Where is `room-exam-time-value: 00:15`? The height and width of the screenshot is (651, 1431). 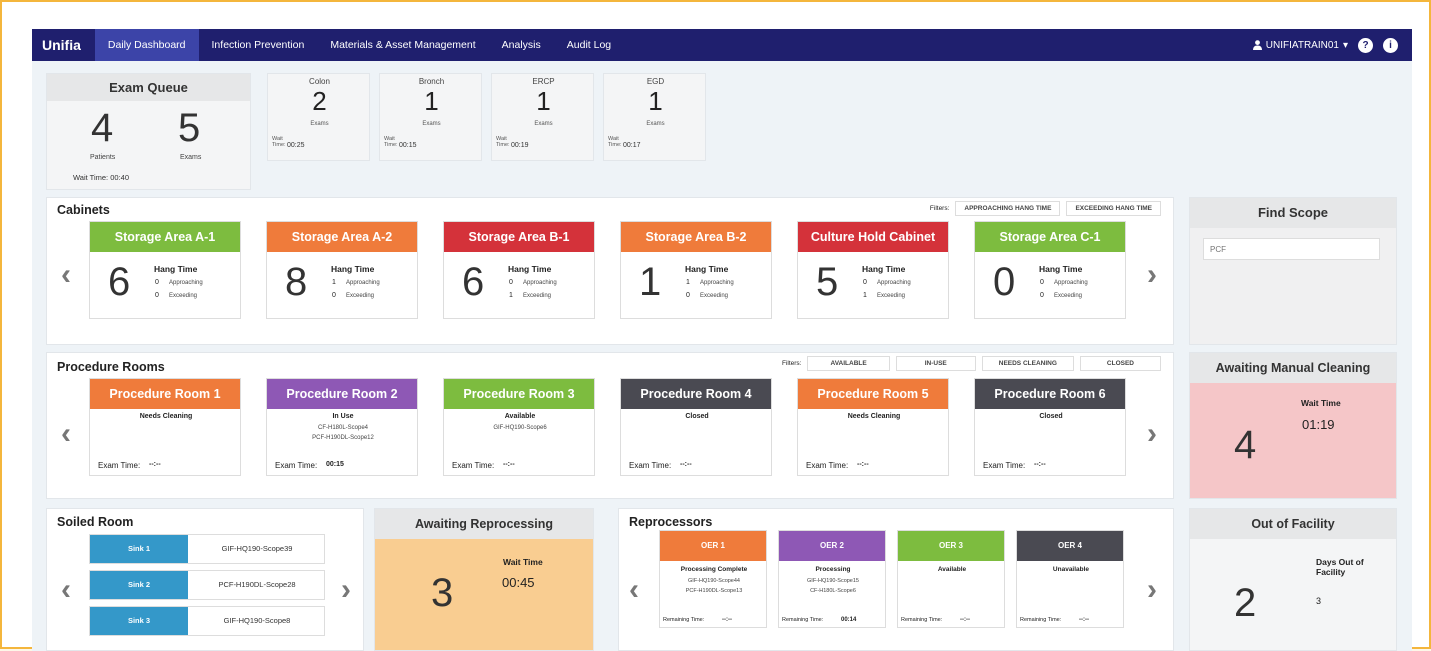
room-exam-time-value: 00:15 is located at coordinates (335, 464).